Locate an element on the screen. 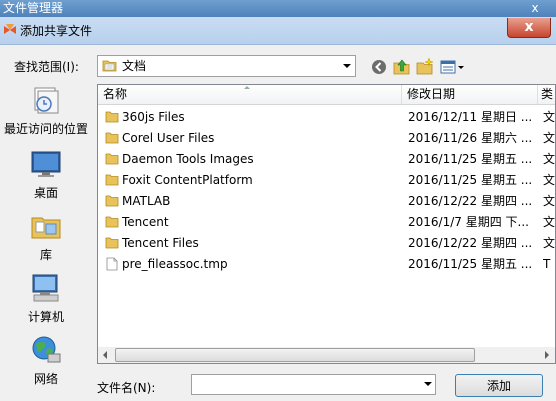  file-row: Tencent Files 2016/12/22 星期四 ... 文 is located at coordinates (327, 243).